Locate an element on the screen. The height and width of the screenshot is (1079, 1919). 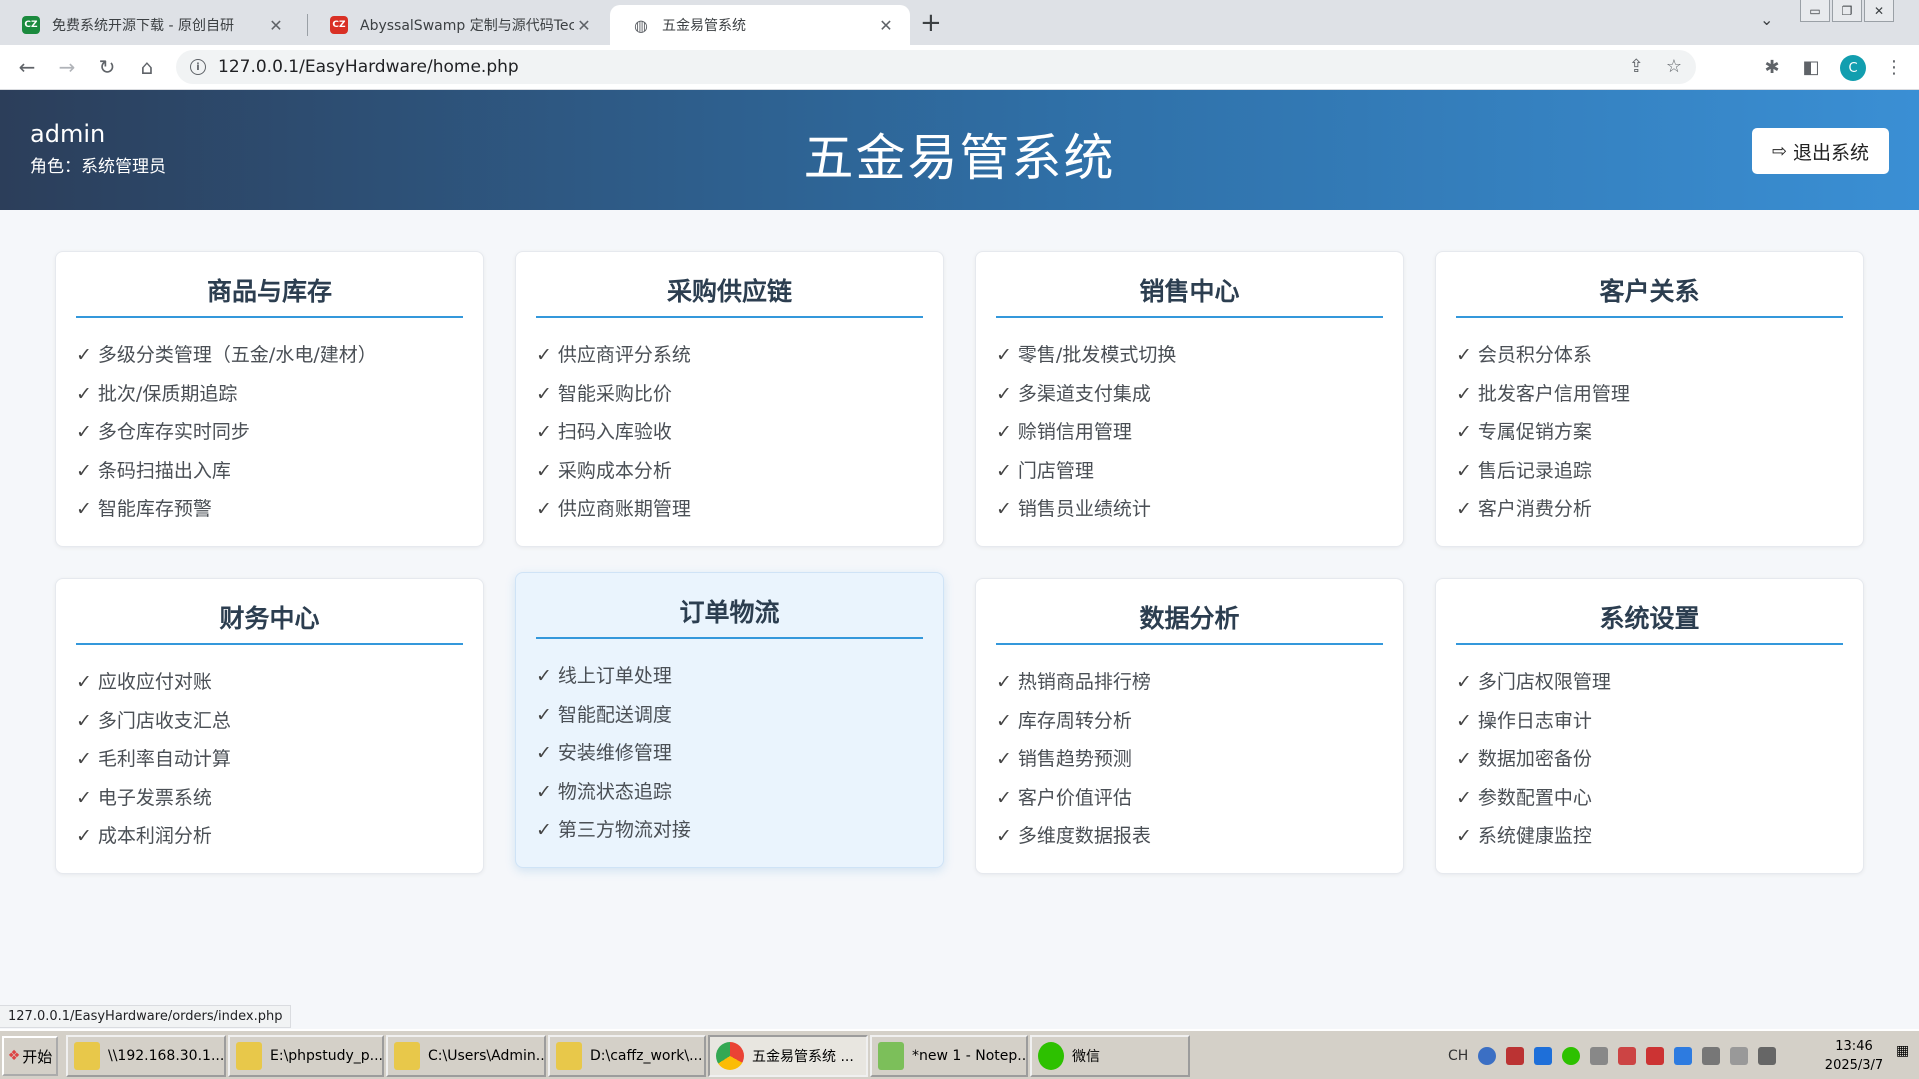
module-item: ✓ 供应商账期管理 is located at coordinates (729, 509).